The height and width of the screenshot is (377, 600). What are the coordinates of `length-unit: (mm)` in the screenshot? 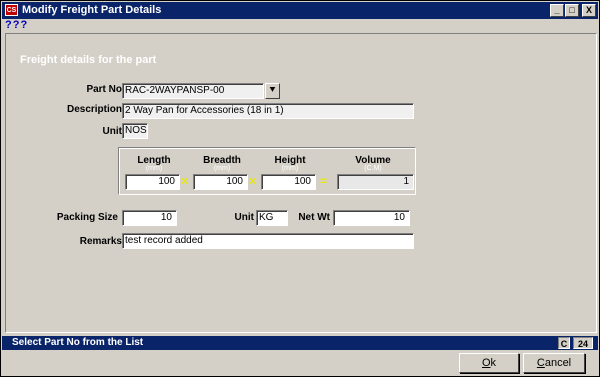 It's located at (154, 168).